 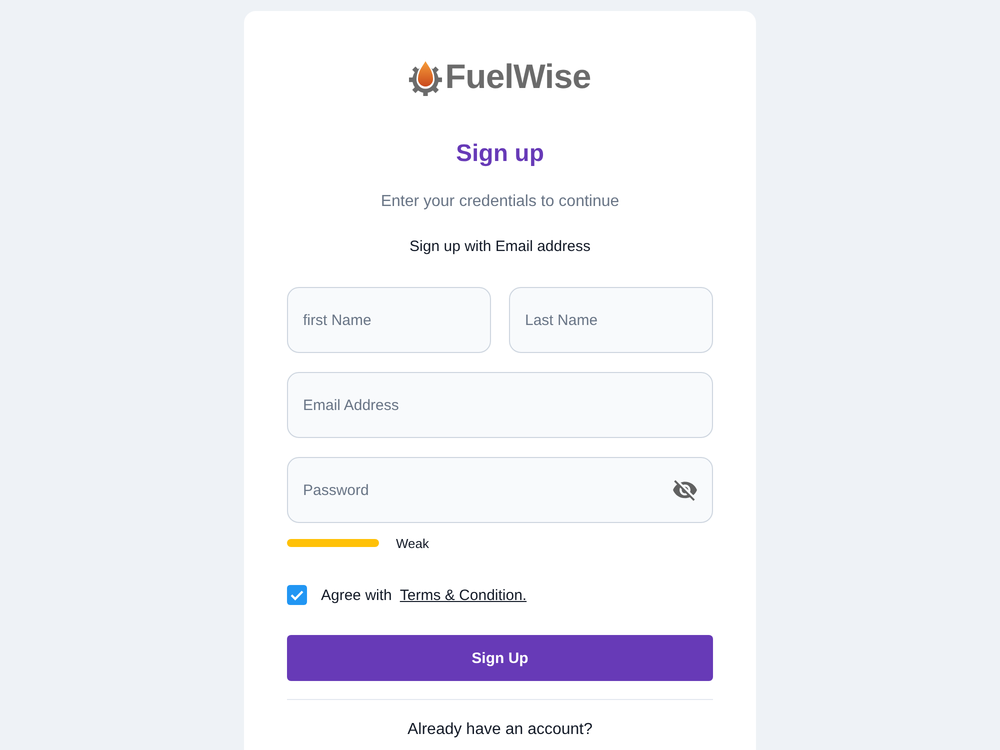 I want to click on eye-slash-icon, so click(x=685, y=490).